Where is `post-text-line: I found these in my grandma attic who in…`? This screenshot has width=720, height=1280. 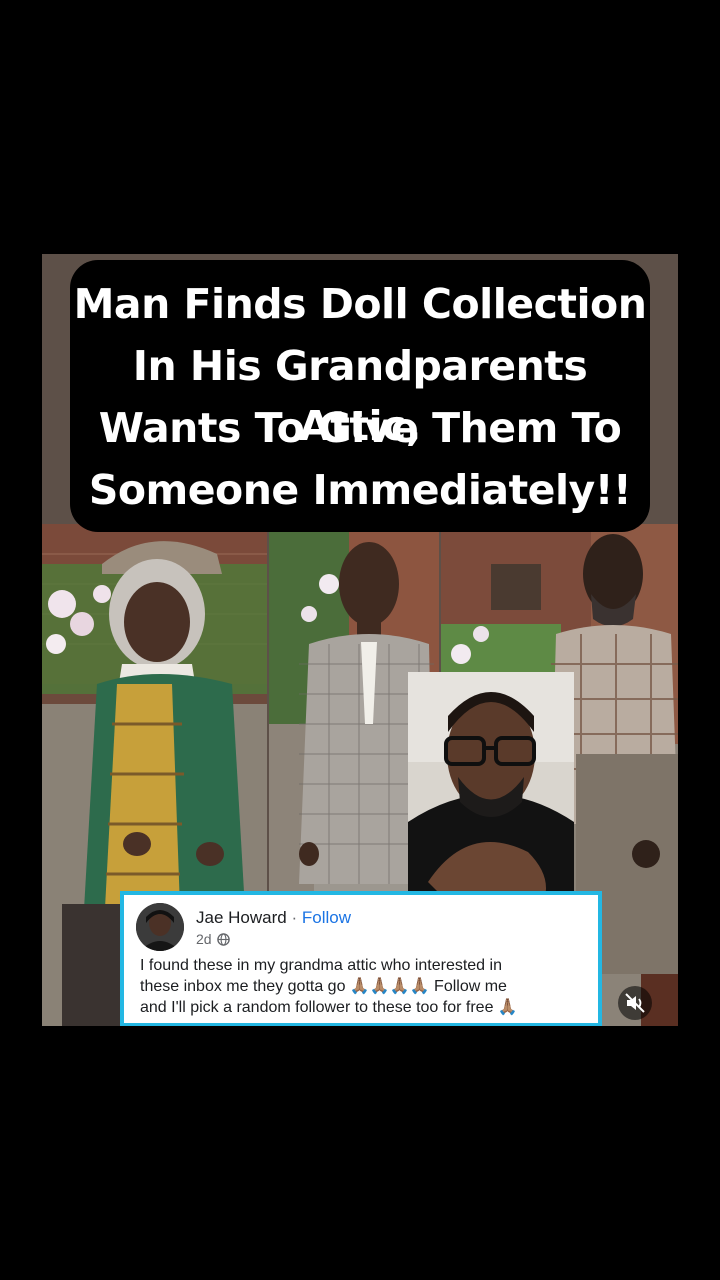
post-text-line: I found these in my grandma attic who in… is located at coordinates (321, 965).